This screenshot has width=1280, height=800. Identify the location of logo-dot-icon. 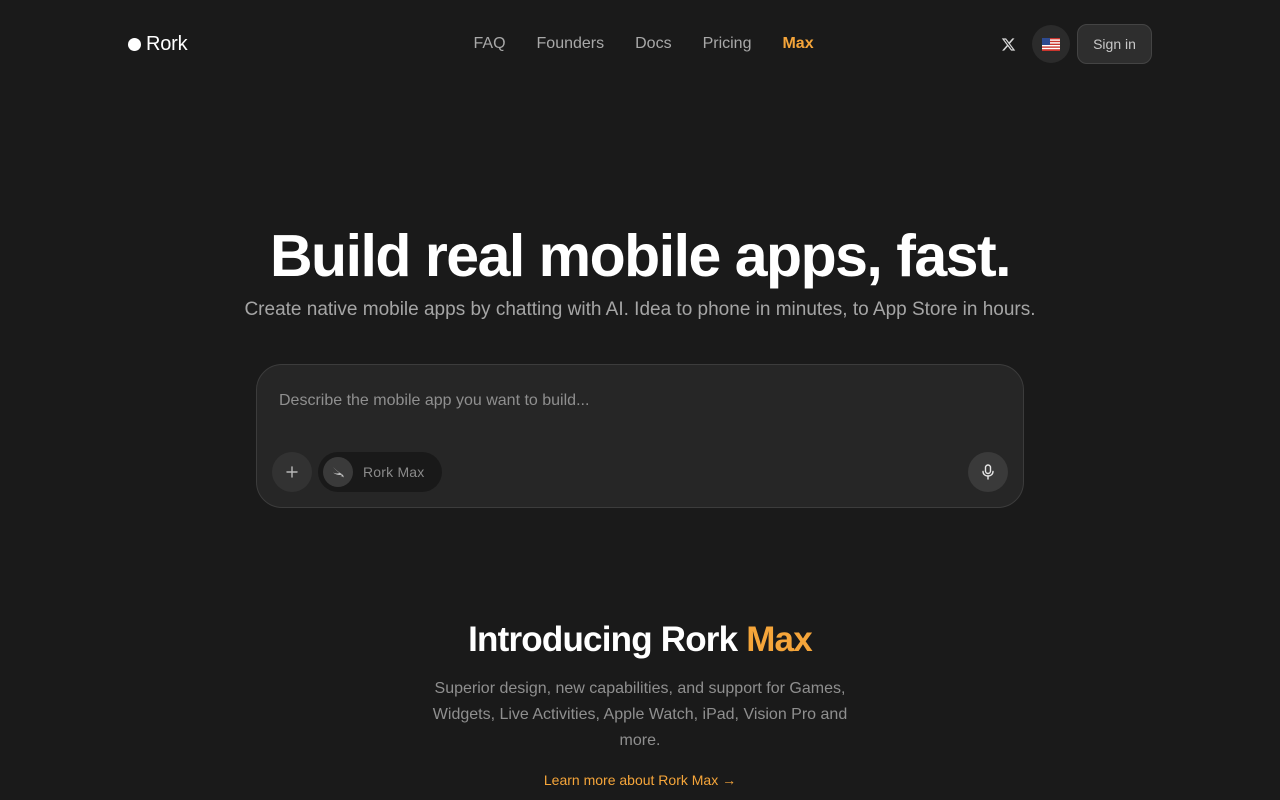
(134, 44).